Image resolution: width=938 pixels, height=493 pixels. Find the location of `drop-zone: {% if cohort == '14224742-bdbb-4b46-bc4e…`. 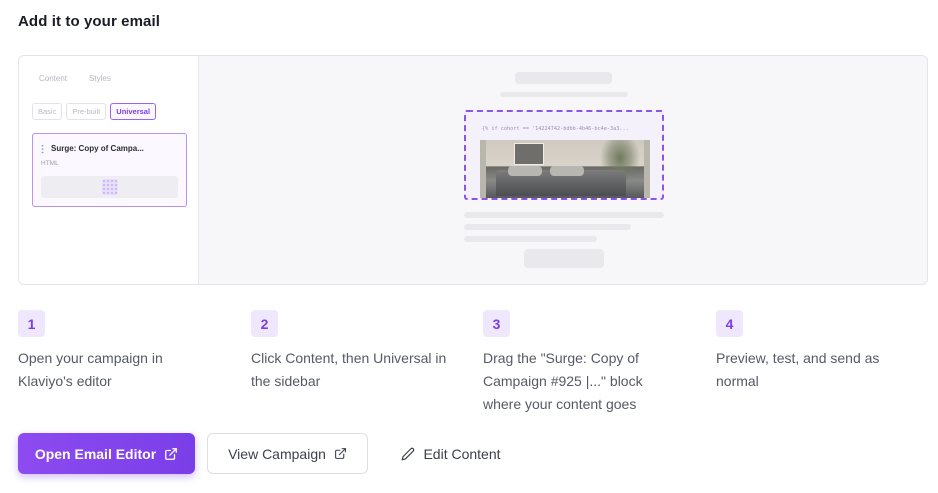

drop-zone: {% if cohort == '14224742-bdbb-4b46-bc4e… is located at coordinates (564, 155).